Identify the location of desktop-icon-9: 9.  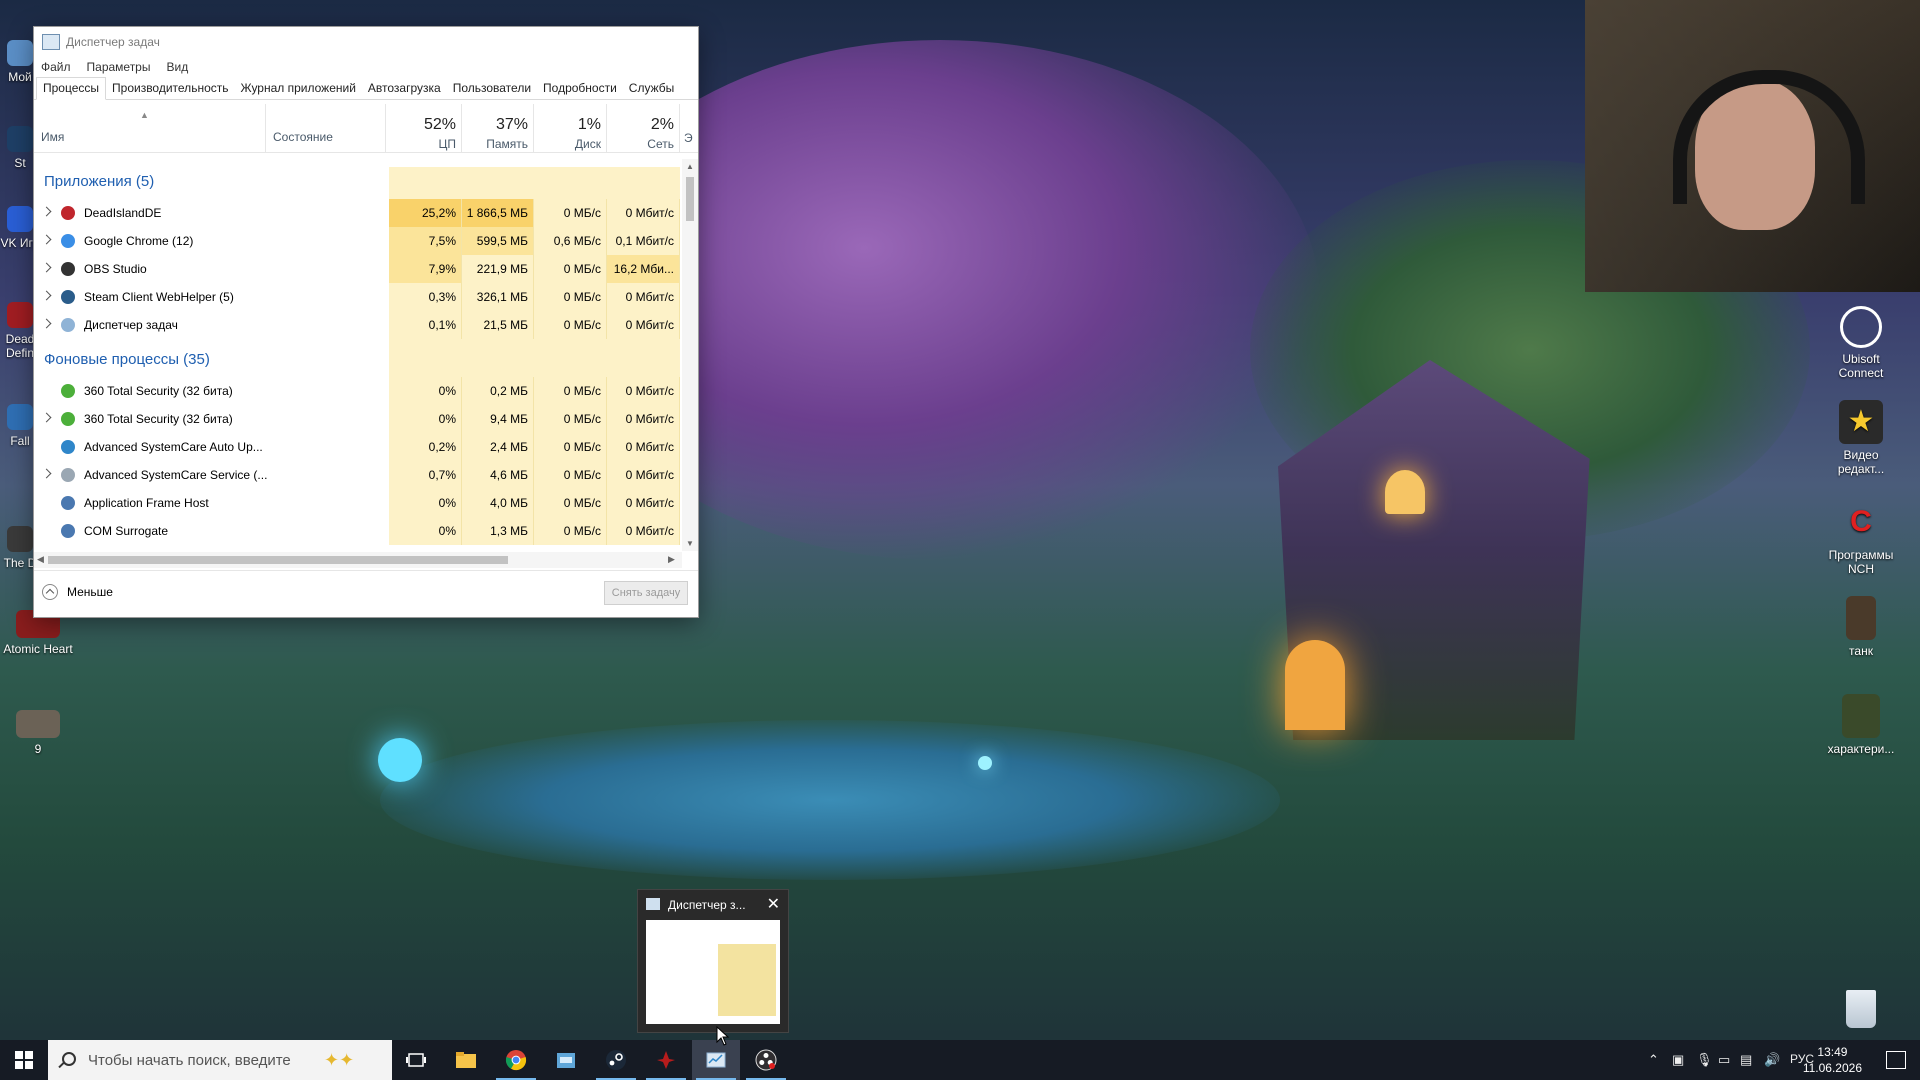
(38, 733).